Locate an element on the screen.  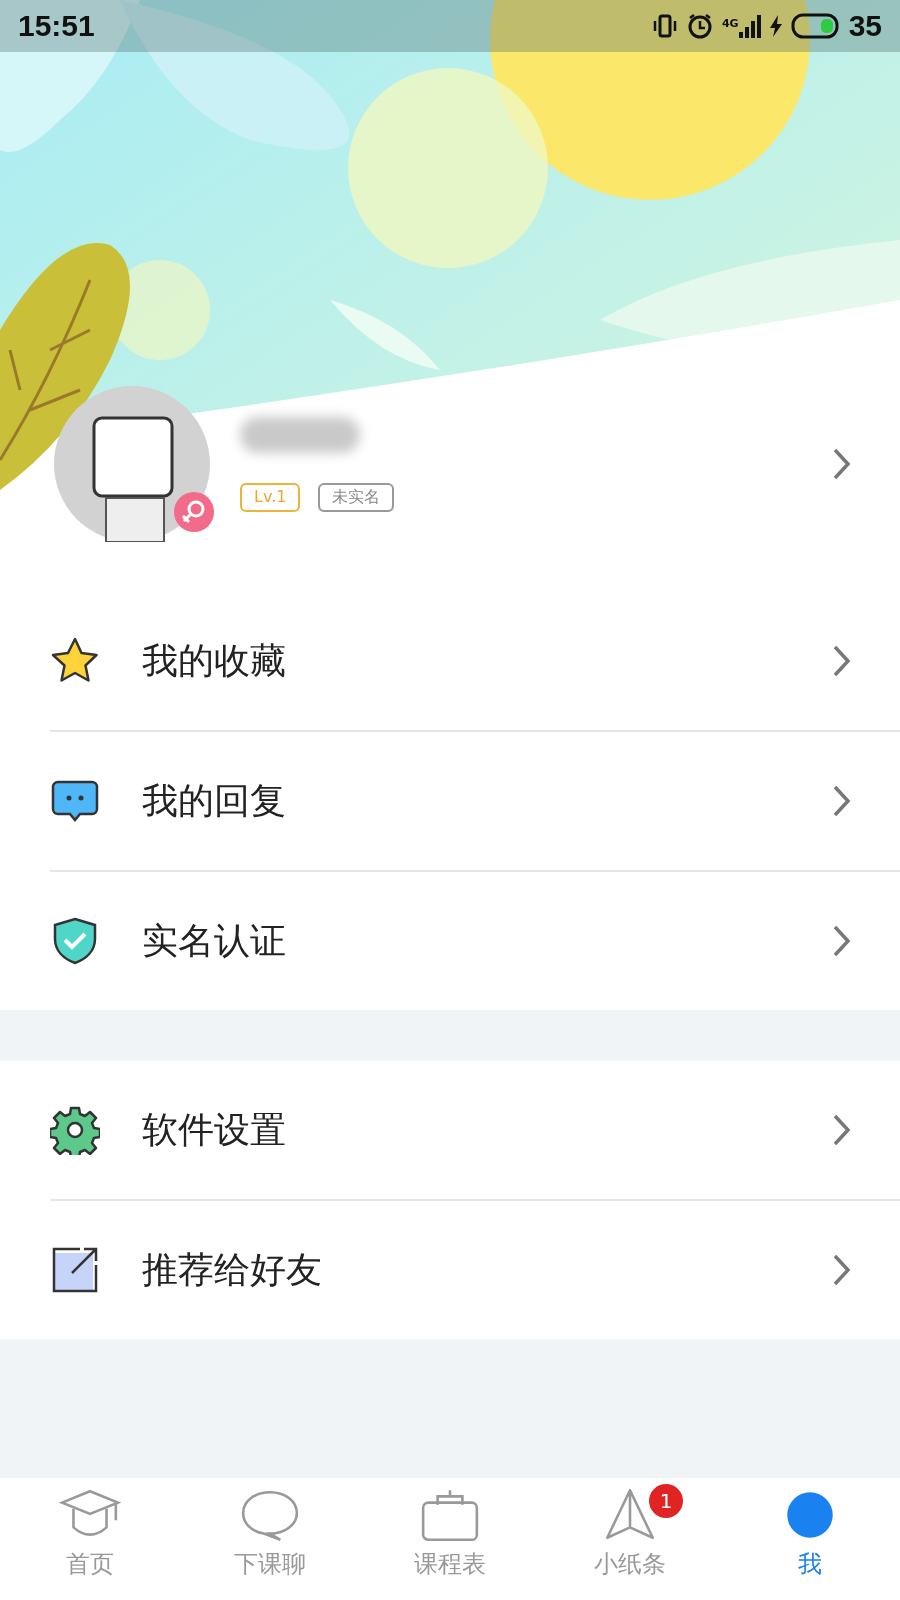
battery-percent: 35 is located at coordinates (865, 26).